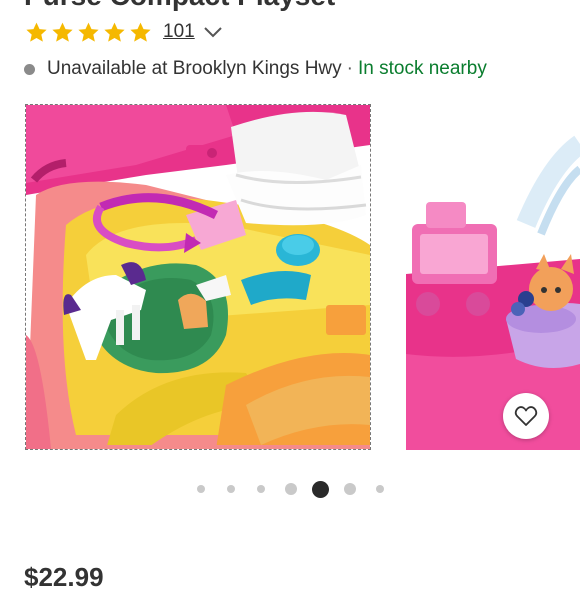  Describe the element at coordinates (64, 577) in the screenshot. I see `product-price: $22.99` at that location.